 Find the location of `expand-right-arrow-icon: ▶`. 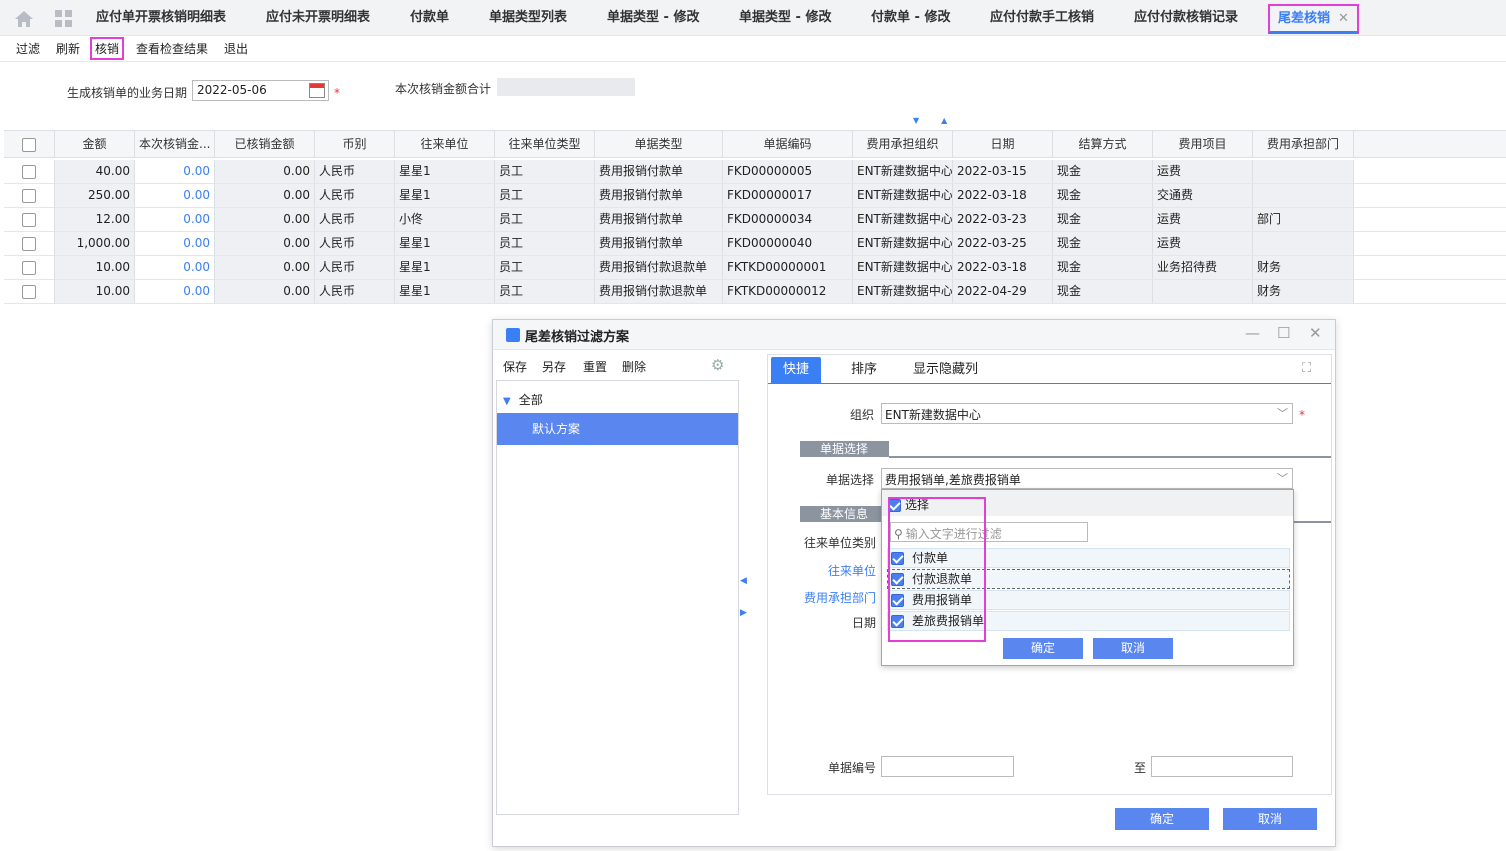

expand-right-arrow-icon: ▶ is located at coordinates (743, 613).